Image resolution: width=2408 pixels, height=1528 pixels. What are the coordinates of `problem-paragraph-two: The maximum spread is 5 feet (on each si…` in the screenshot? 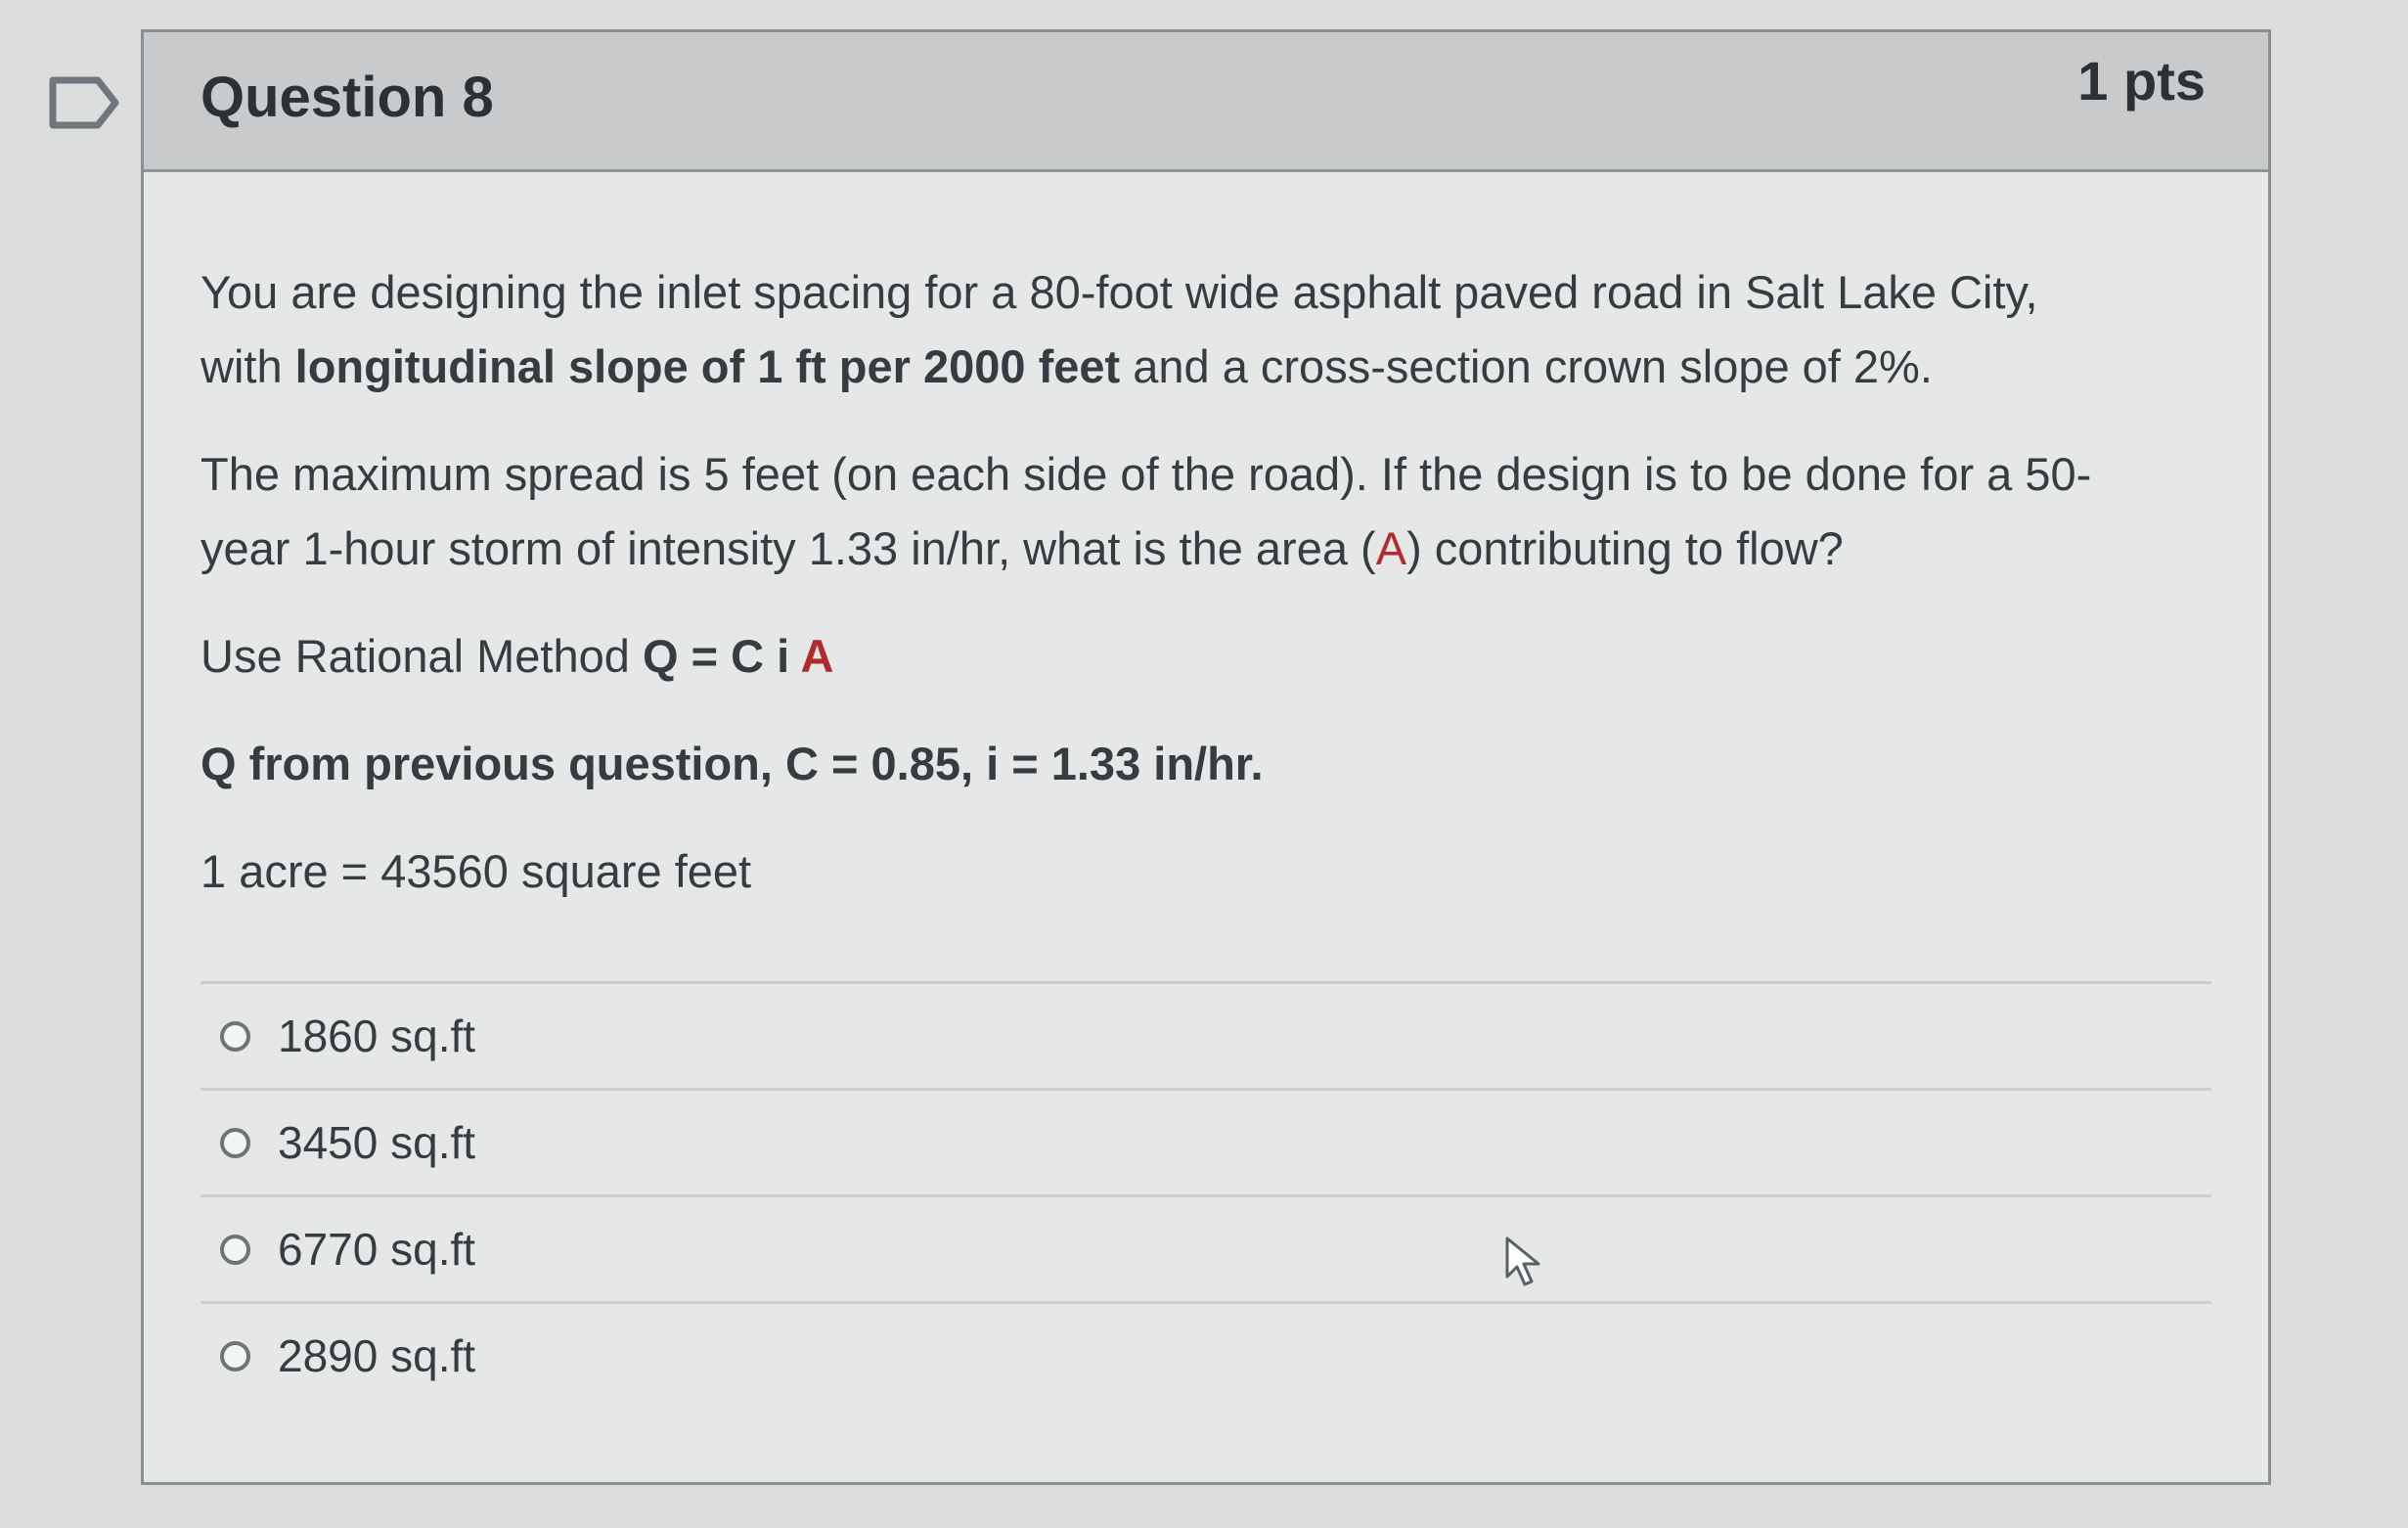 It's located at (1206, 512).